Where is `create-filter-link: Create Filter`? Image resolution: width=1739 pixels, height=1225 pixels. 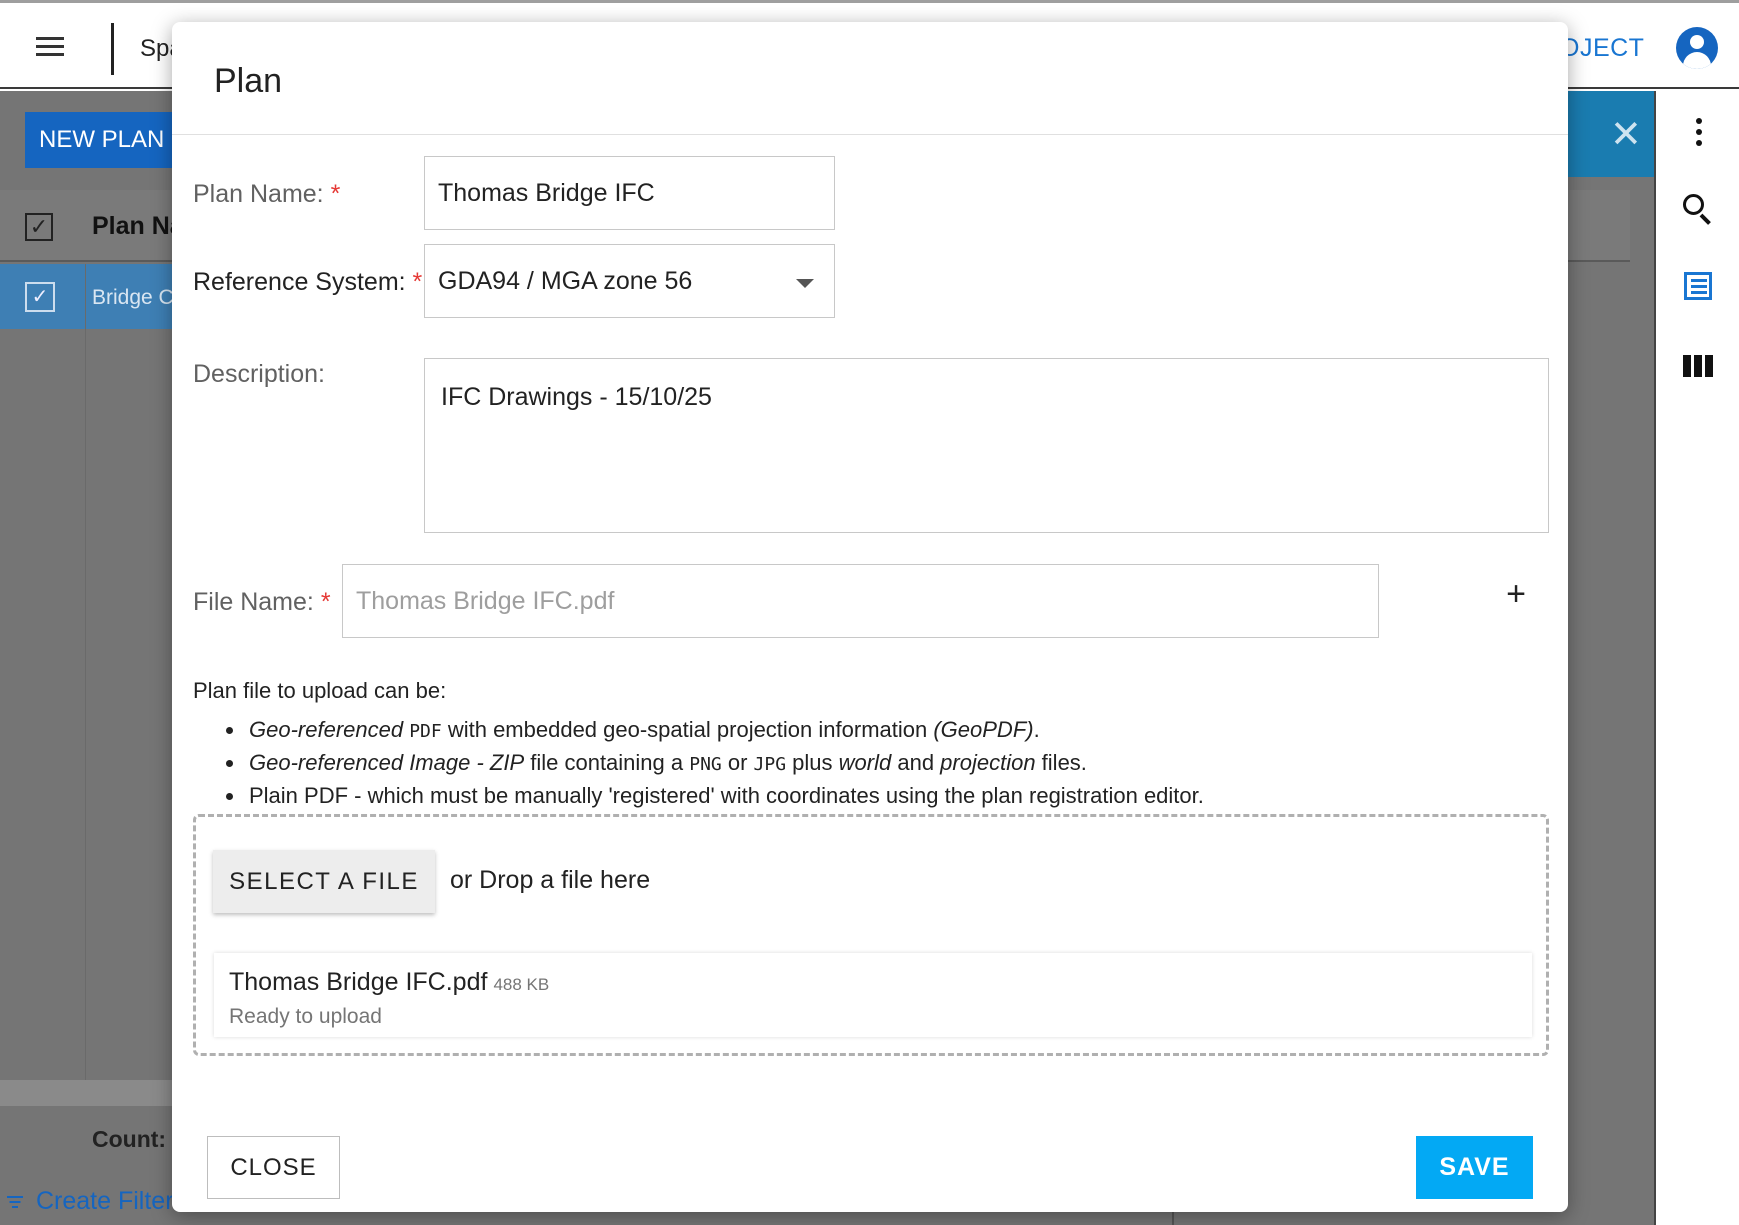
create-filter-link: Create Filter is located at coordinates (90, 1201).